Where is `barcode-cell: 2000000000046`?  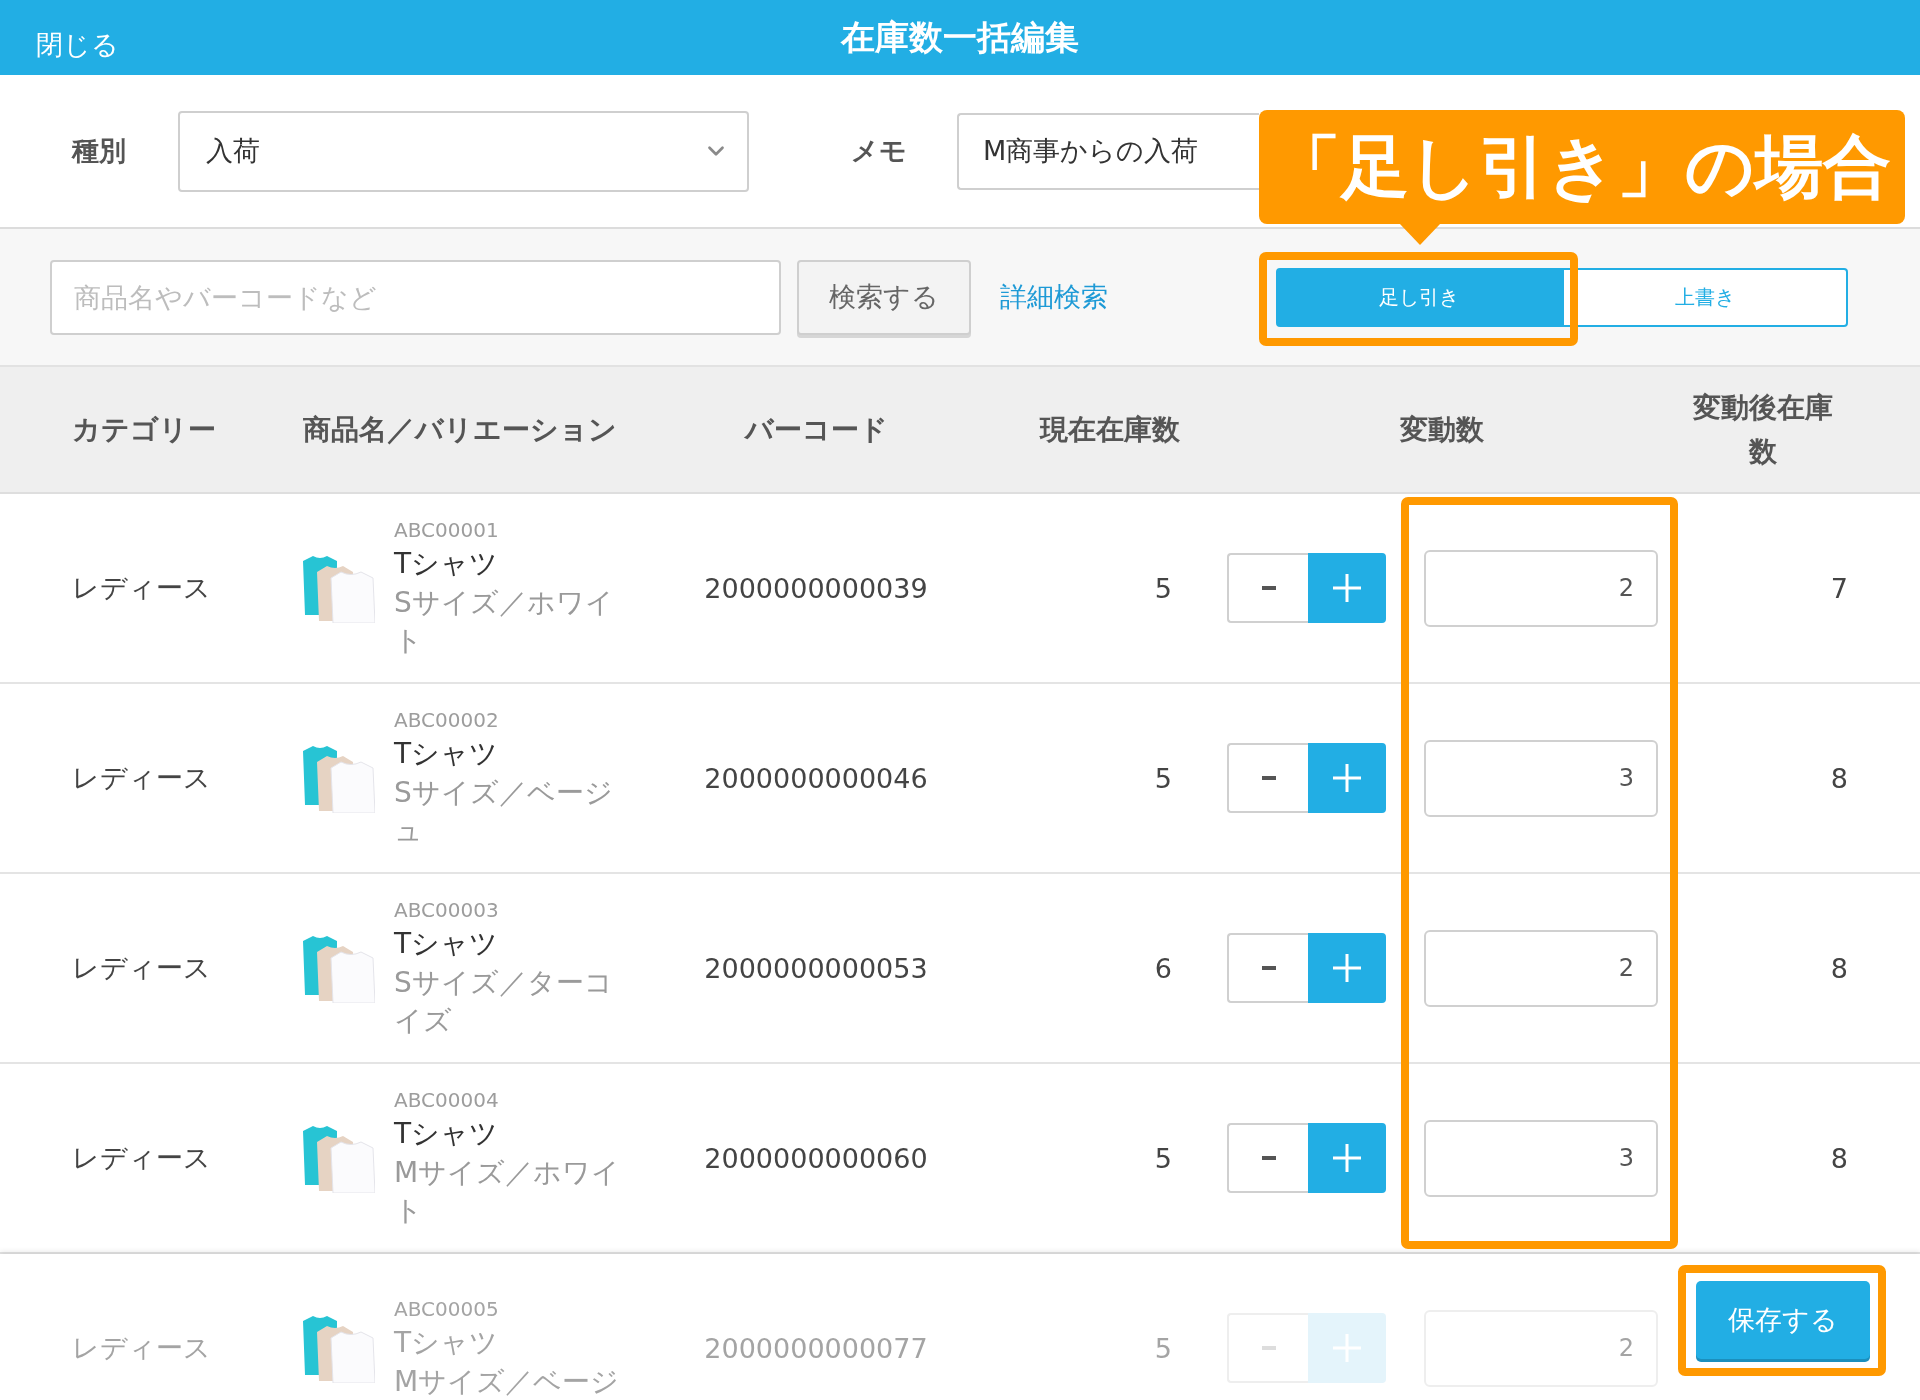
barcode-cell: 2000000000046 is located at coordinates (816, 778).